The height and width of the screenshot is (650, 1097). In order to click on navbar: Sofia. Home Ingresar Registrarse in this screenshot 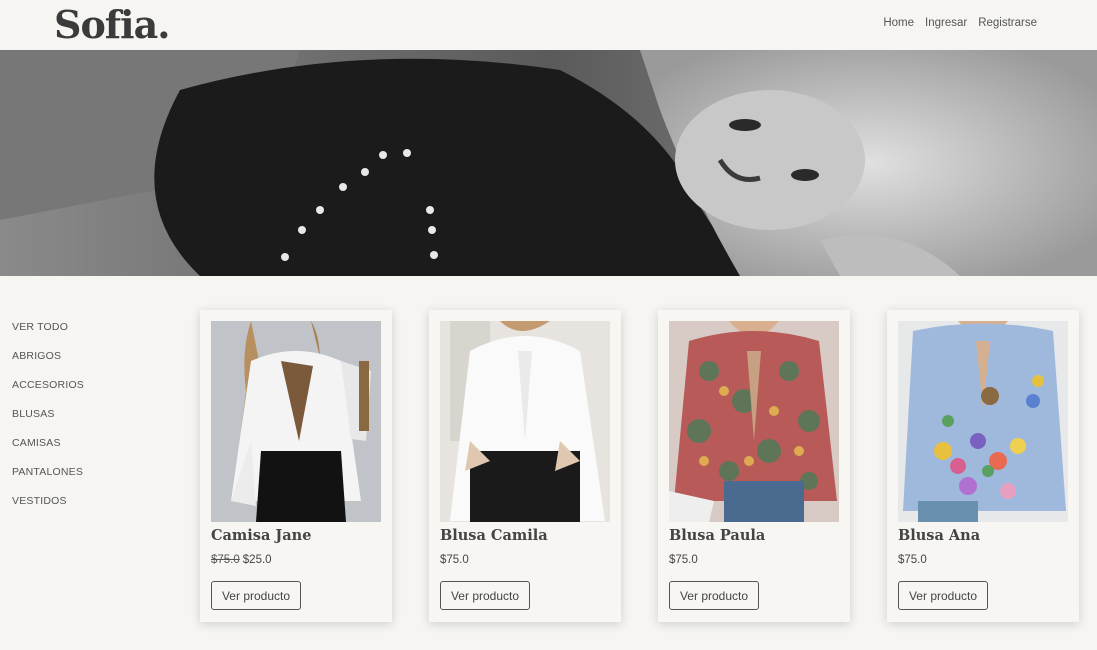, I will do `click(548, 25)`.